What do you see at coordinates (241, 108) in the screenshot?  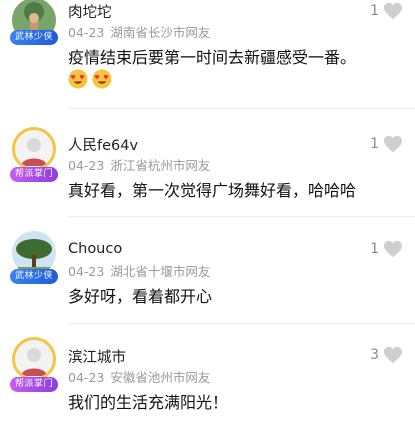 I see `divider` at bounding box center [241, 108].